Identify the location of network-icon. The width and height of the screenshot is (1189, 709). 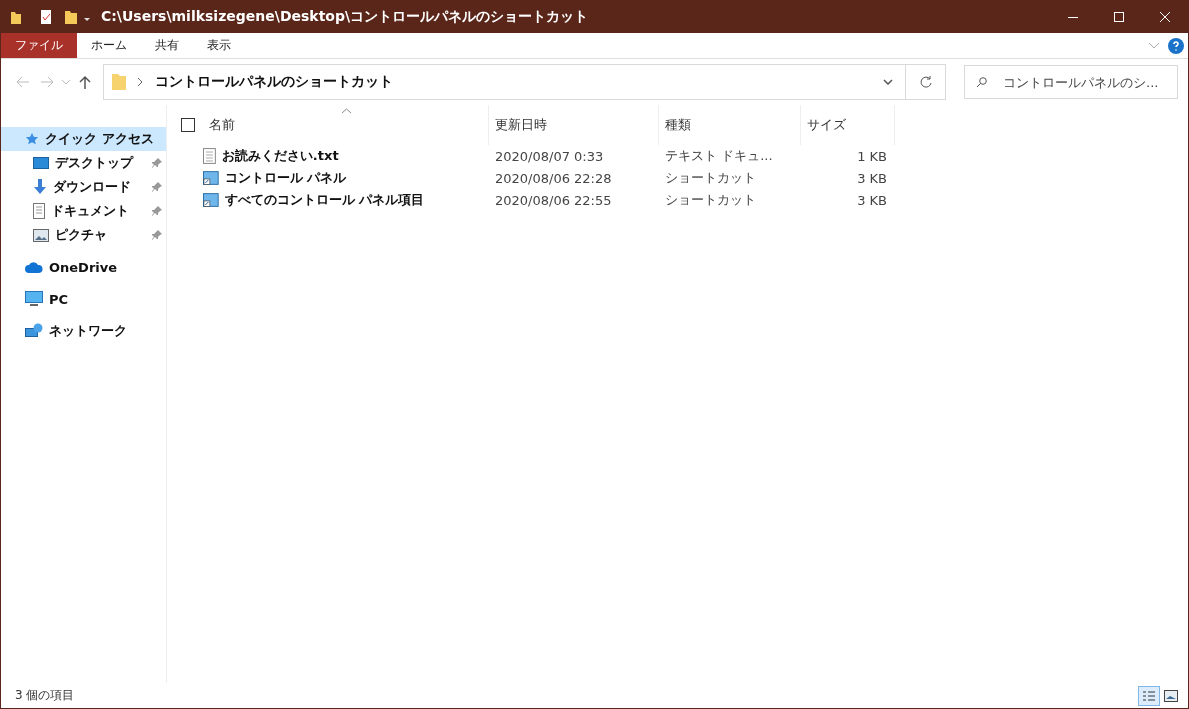
(34, 331).